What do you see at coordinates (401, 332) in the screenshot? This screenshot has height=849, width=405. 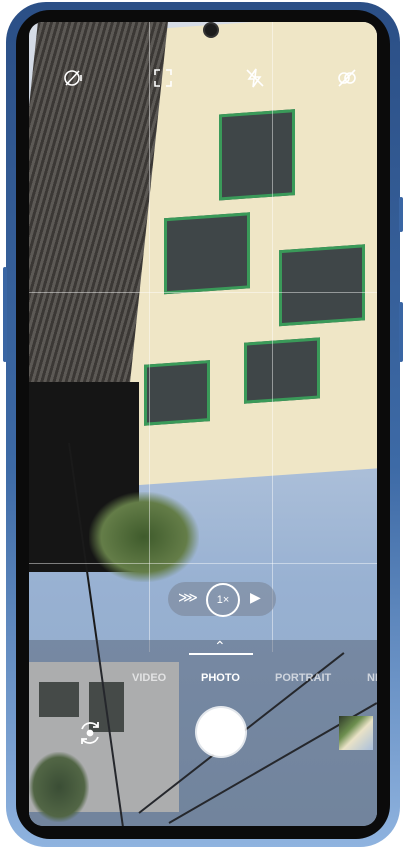 I see `power-button` at bounding box center [401, 332].